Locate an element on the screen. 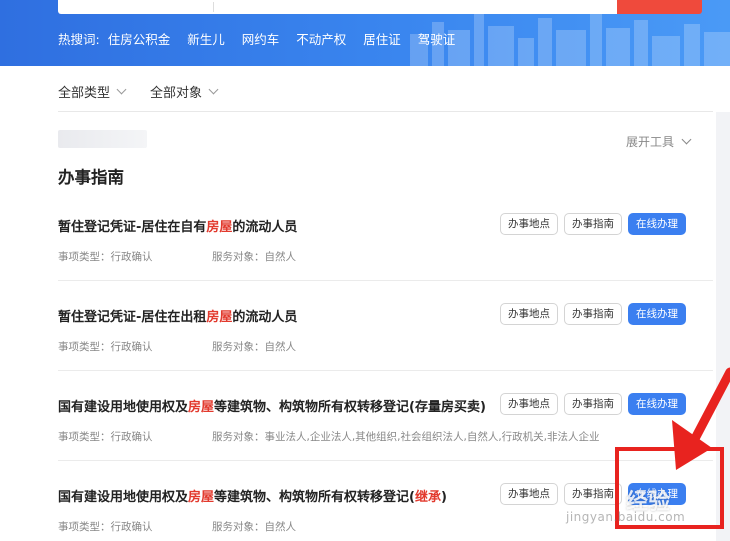 The width and height of the screenshot is (730, 541). filter-target-label: 全部对象 is located at coordinates (176, 93).